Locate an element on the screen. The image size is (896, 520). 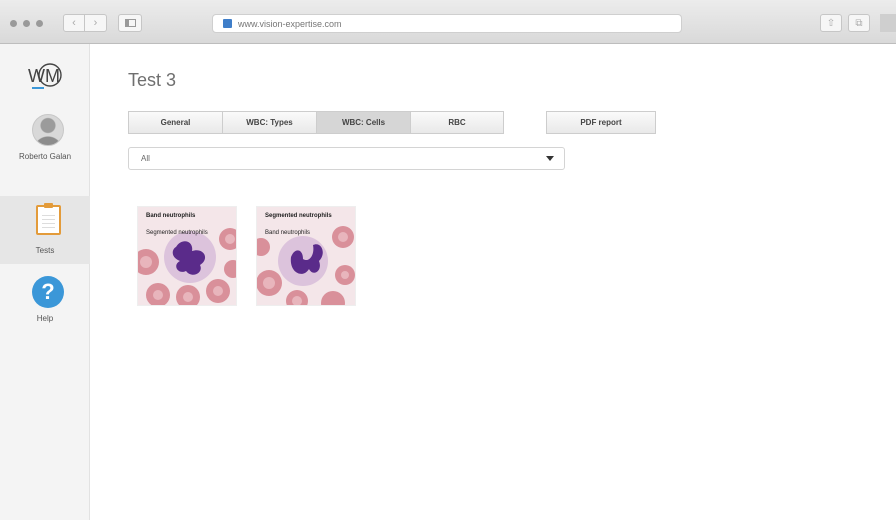
tab-rbc: RBC is located at coordinates (457, 122).